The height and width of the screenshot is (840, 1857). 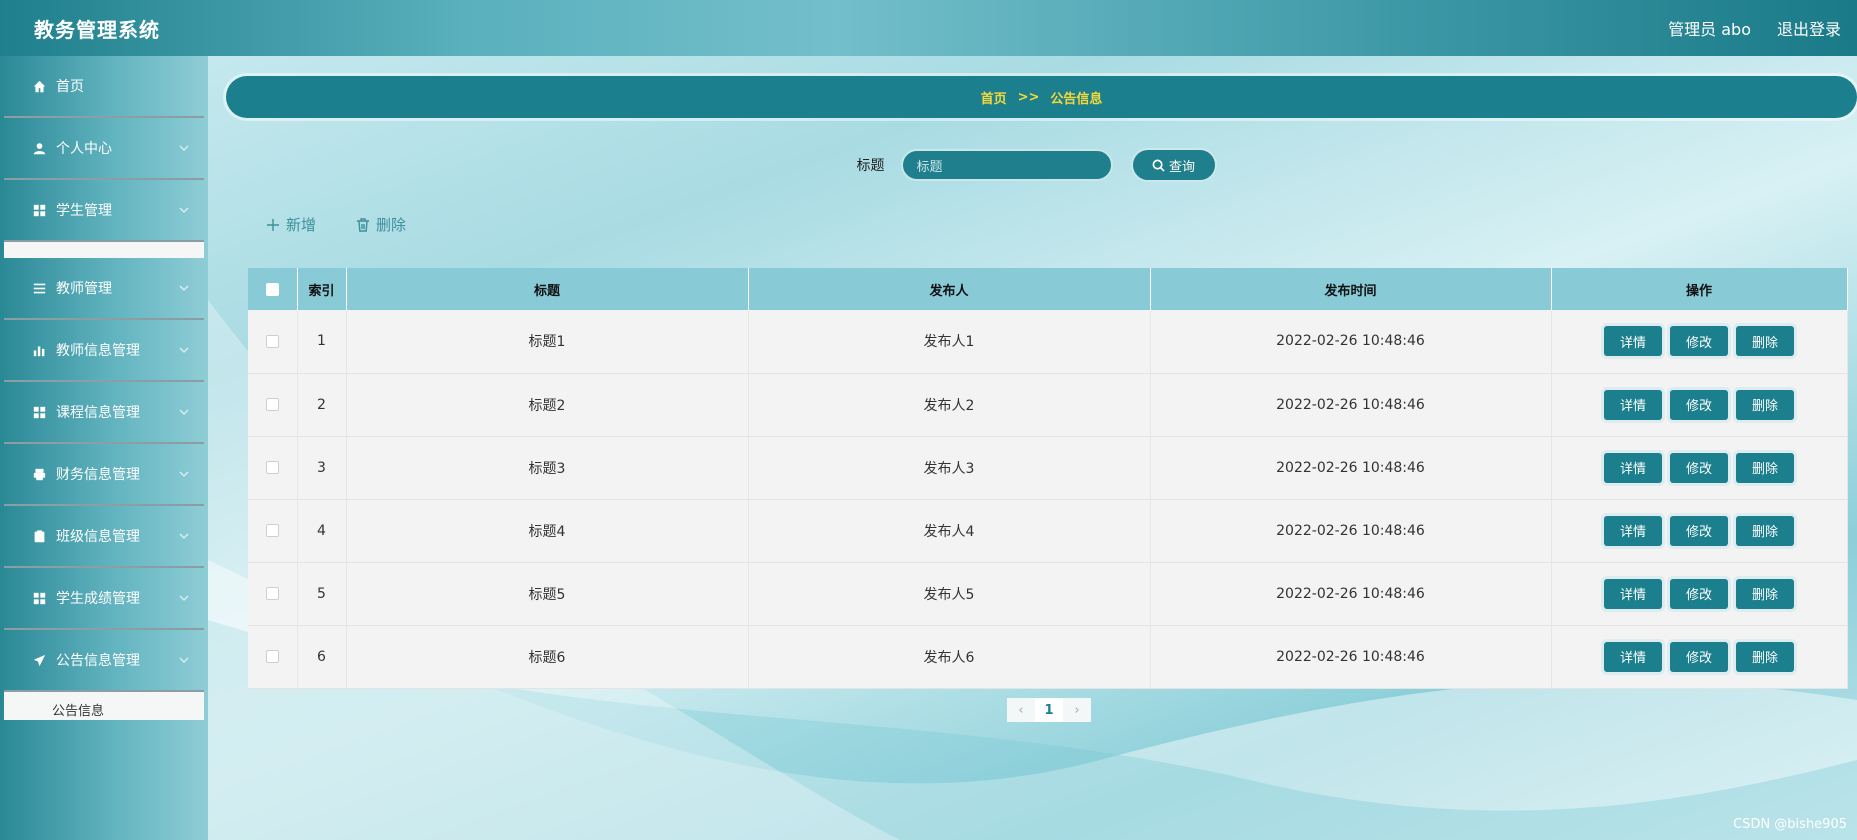 What do you see at coordinates (363, 224) in the screenshot?
I see `trash-icon` at bounding box center [363, 224].